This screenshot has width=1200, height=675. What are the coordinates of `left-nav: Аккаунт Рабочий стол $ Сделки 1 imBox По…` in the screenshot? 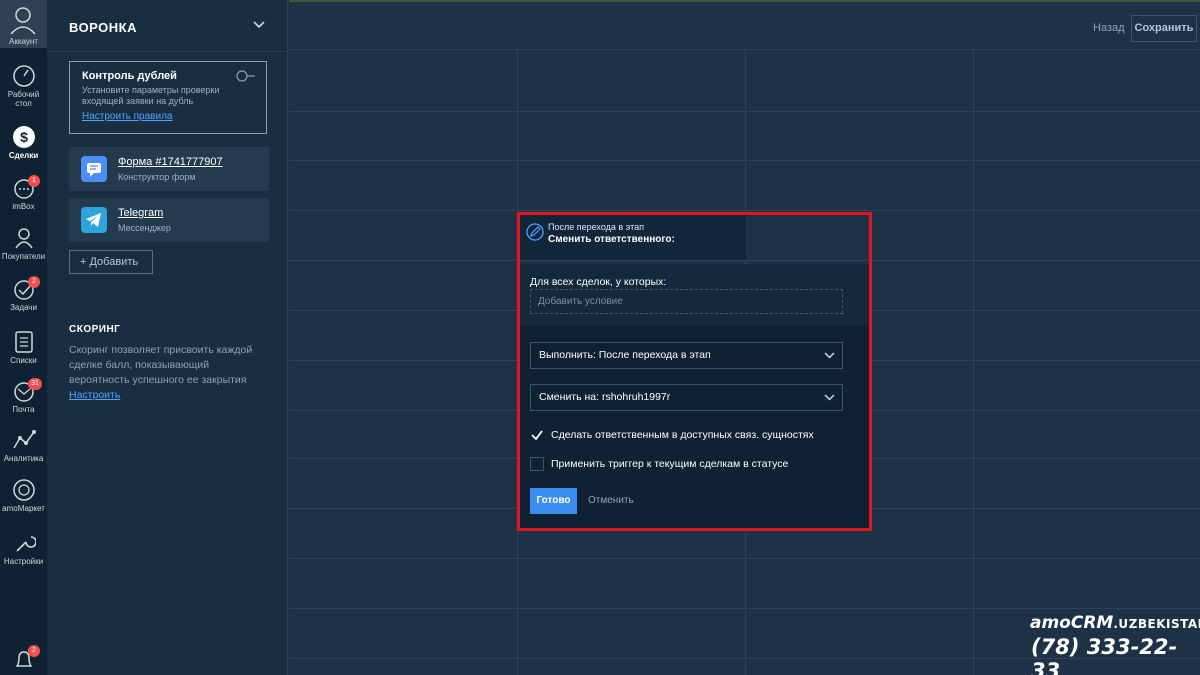 It's located at (23, 337).